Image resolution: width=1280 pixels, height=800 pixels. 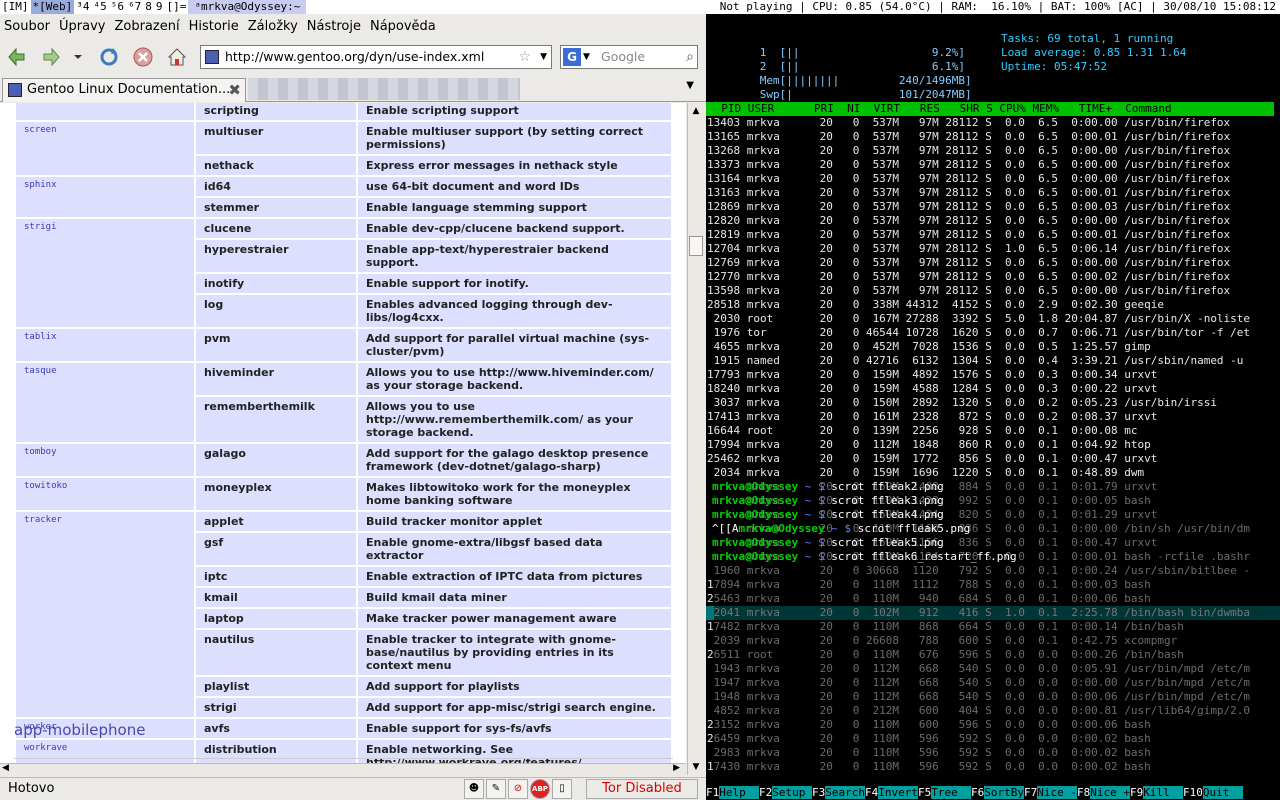 I want to click on menu-item: Historie, so click(x=214, y=26).